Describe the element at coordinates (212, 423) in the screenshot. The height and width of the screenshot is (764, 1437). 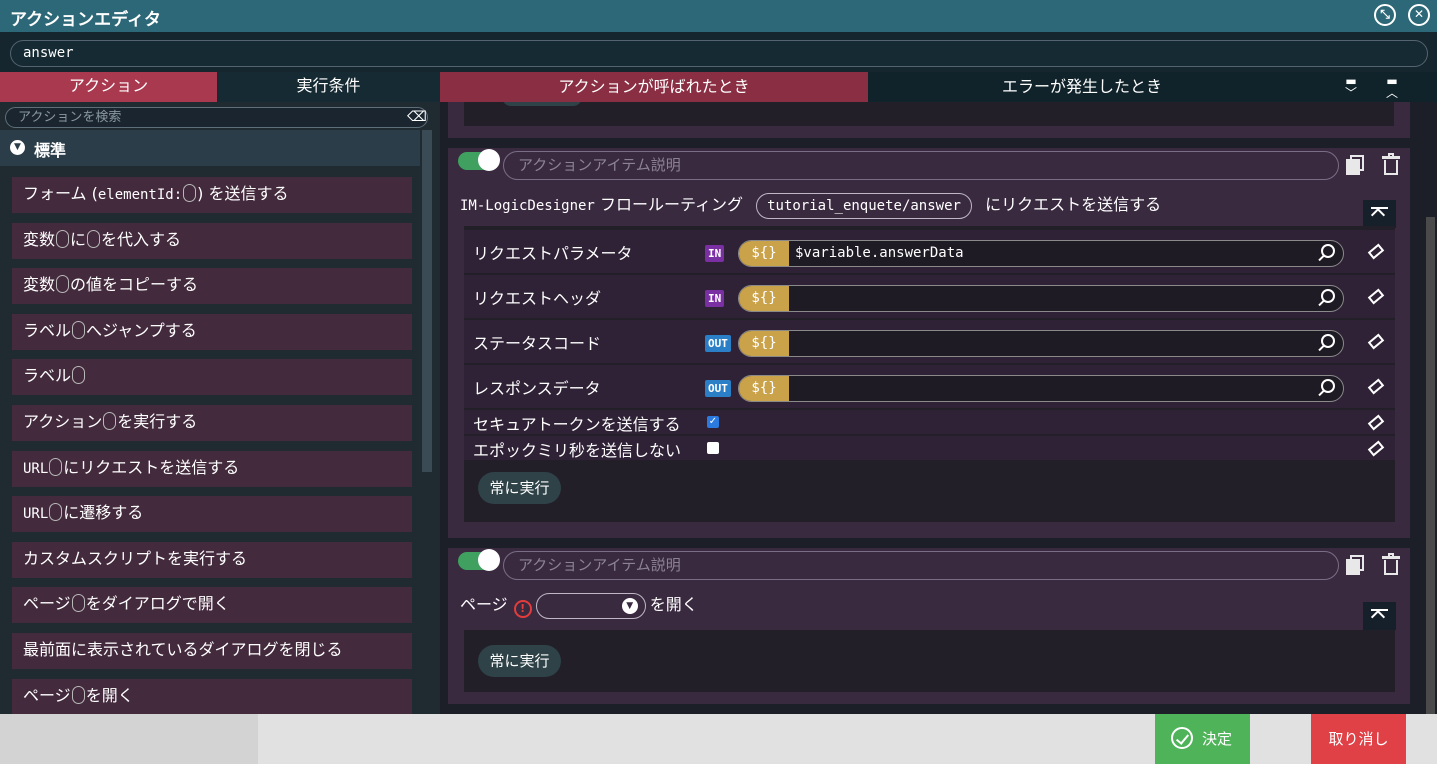
I see `action-palette-item: アクション を実行する` at that location.